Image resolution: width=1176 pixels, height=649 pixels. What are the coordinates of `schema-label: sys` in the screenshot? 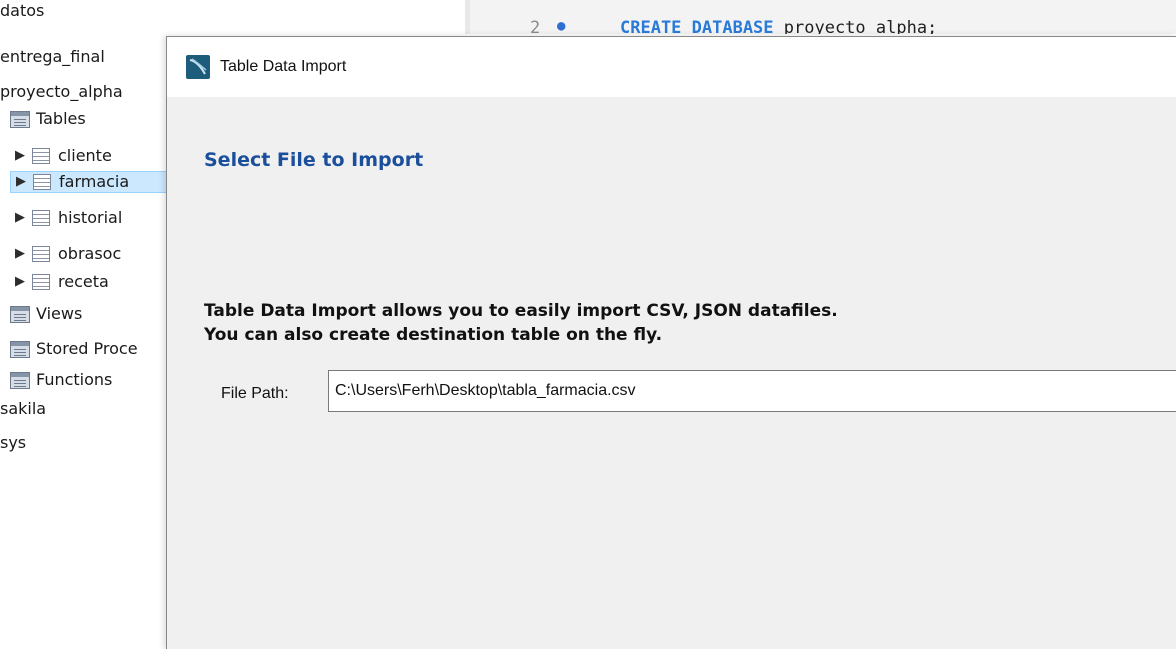 It's located at (13, 442).